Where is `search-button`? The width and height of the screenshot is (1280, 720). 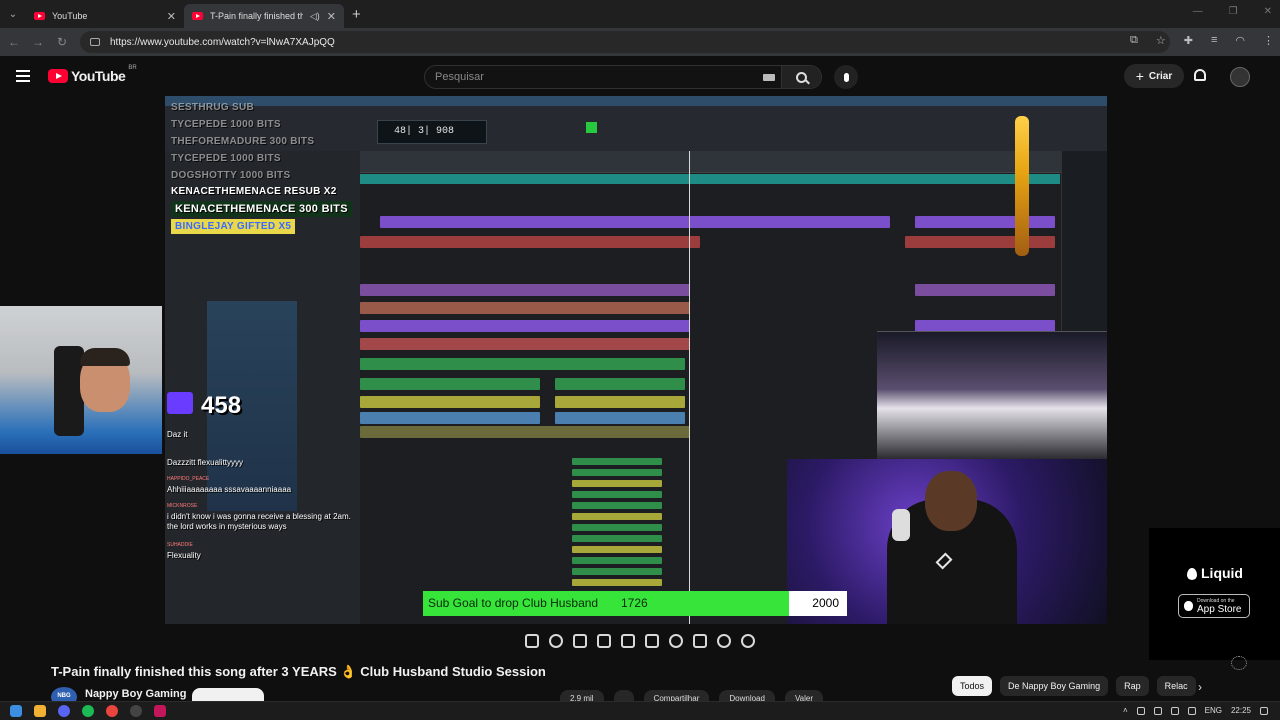 search-button is located at coordinates (801, 77).